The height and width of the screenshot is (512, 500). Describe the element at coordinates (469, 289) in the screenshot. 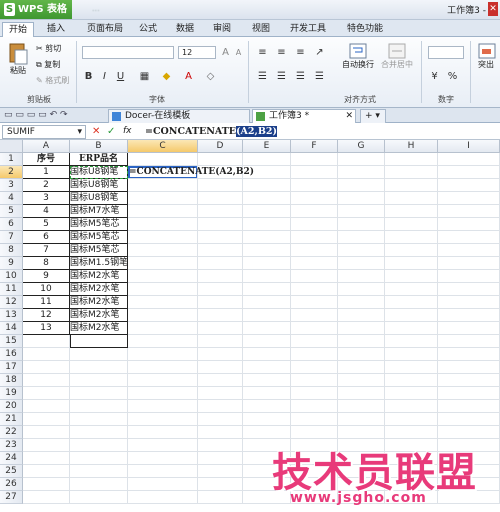

I see `cell-i11` at that location.